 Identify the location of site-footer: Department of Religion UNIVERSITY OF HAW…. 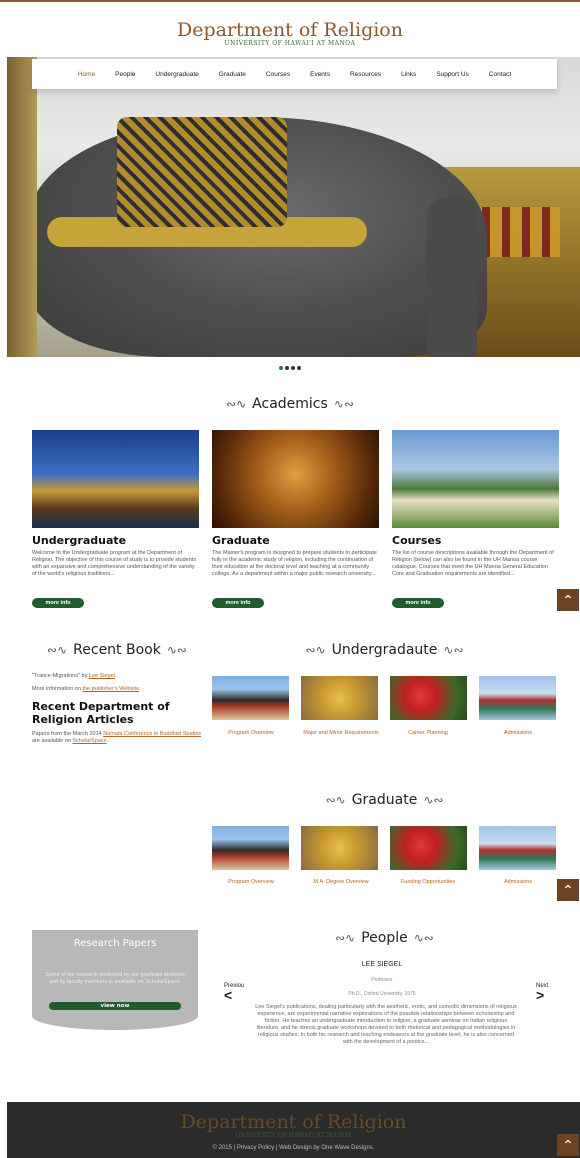
(293, 1130).